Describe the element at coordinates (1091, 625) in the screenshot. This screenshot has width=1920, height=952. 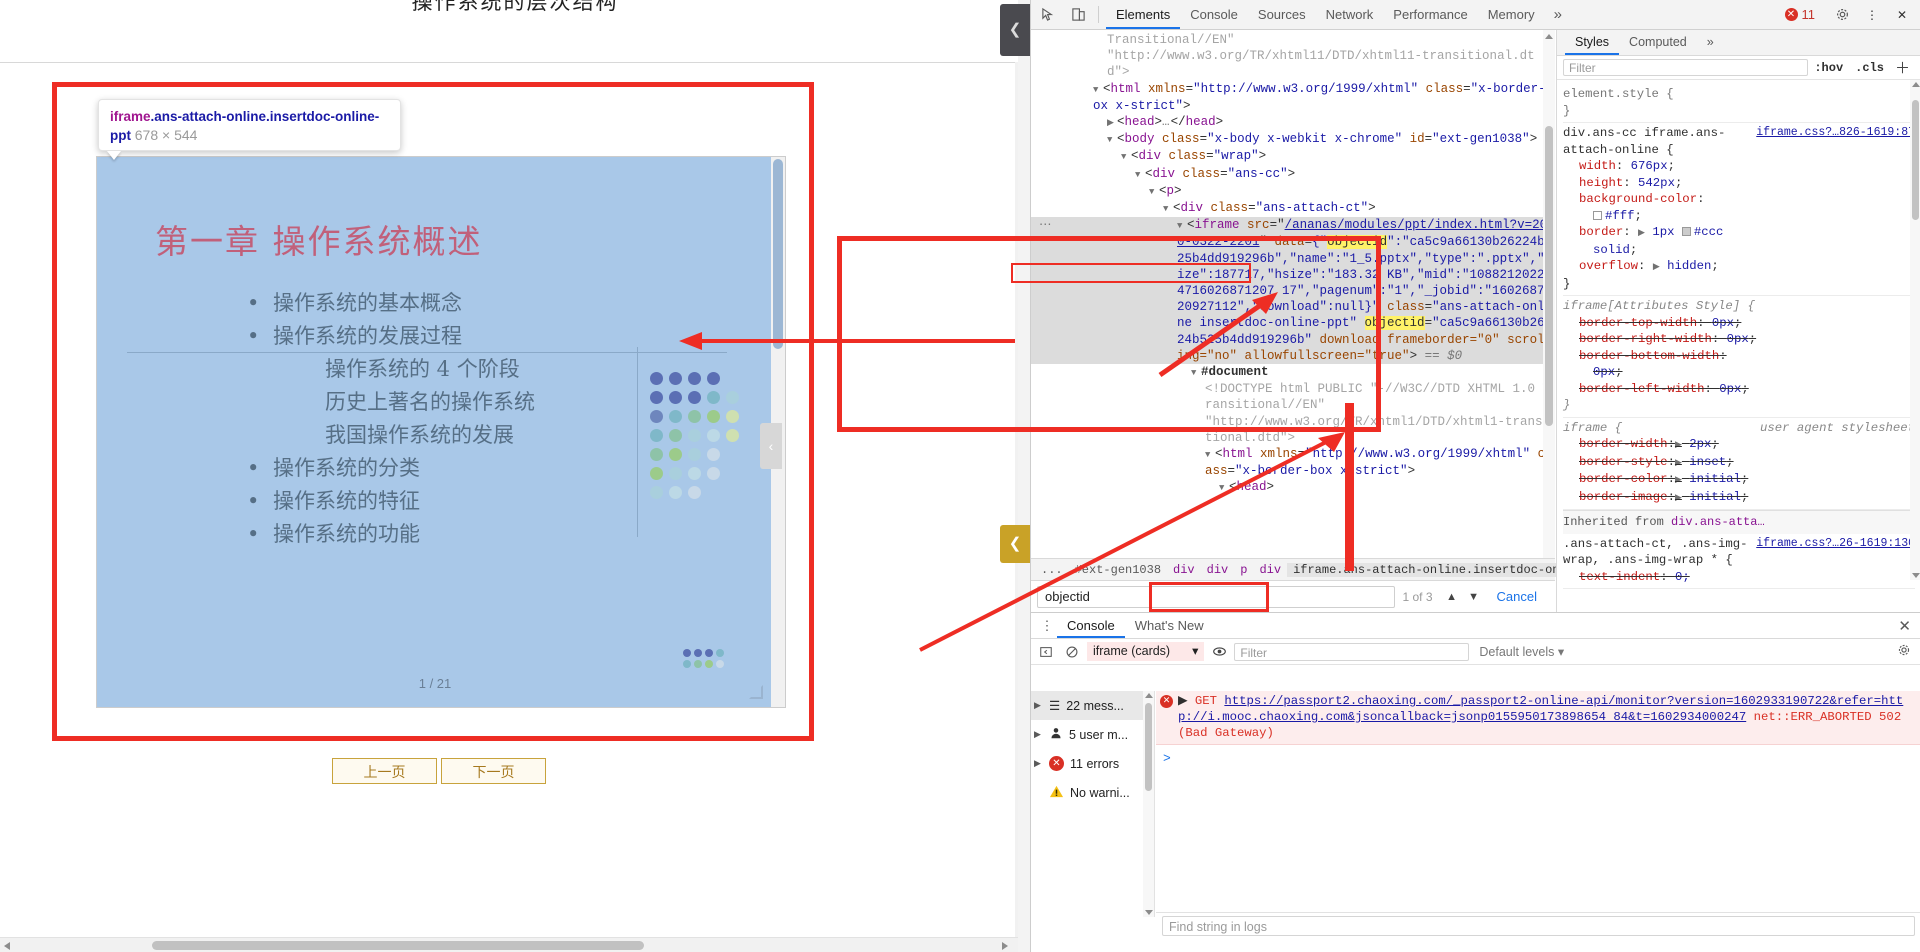
I see `tab-console-drawer: Console` at that location.